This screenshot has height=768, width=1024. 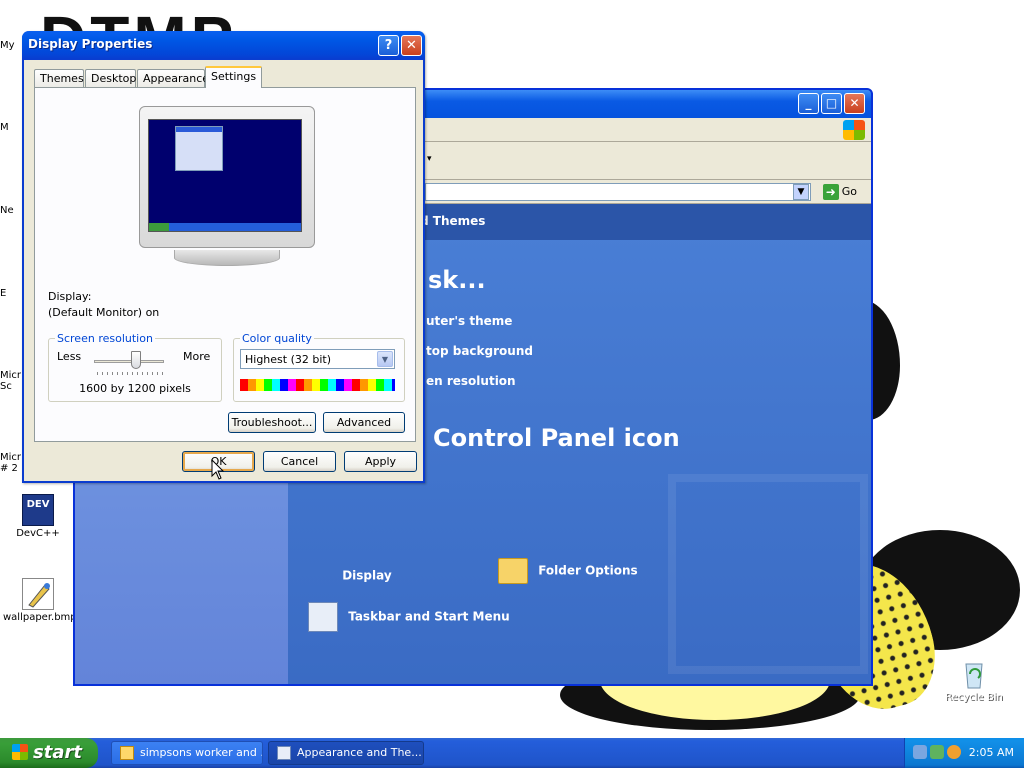 What do you see at coordinates (10, 381) in the screenshot?
I see `desktop-icon-label: Micr Sc` at bounding box center [10, 381].